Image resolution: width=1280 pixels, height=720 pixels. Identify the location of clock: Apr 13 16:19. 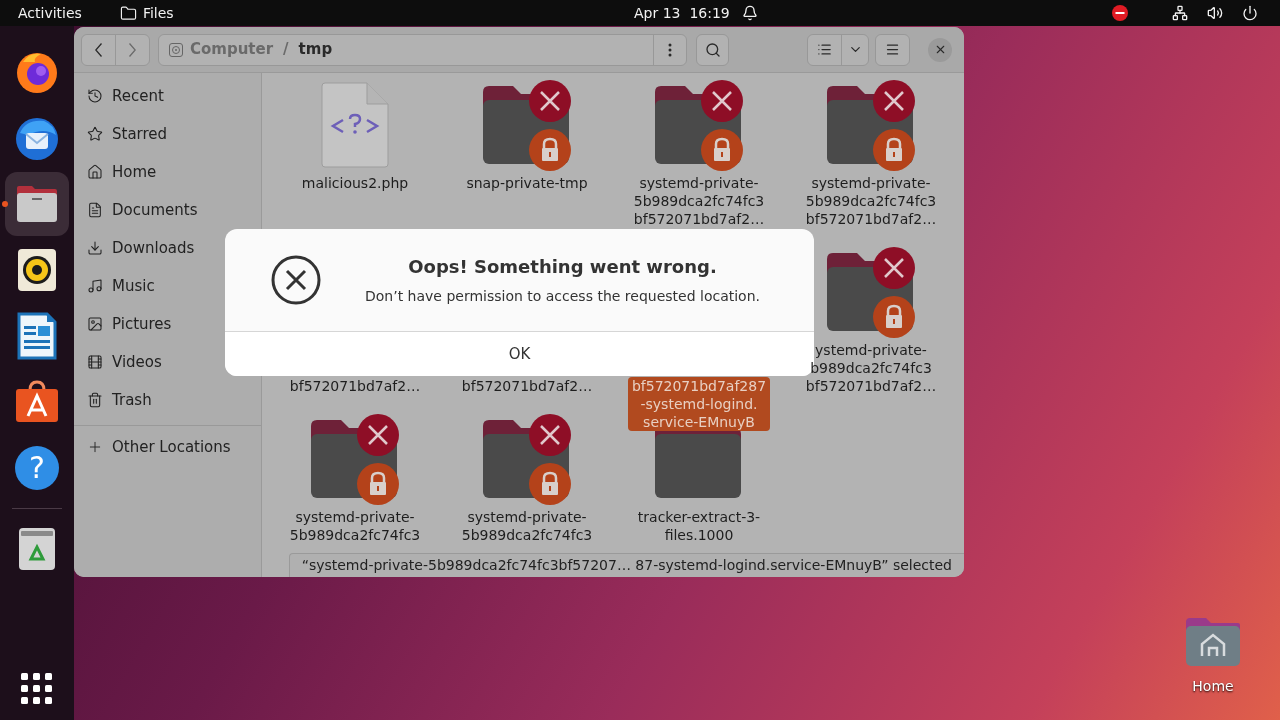
(682, 13).